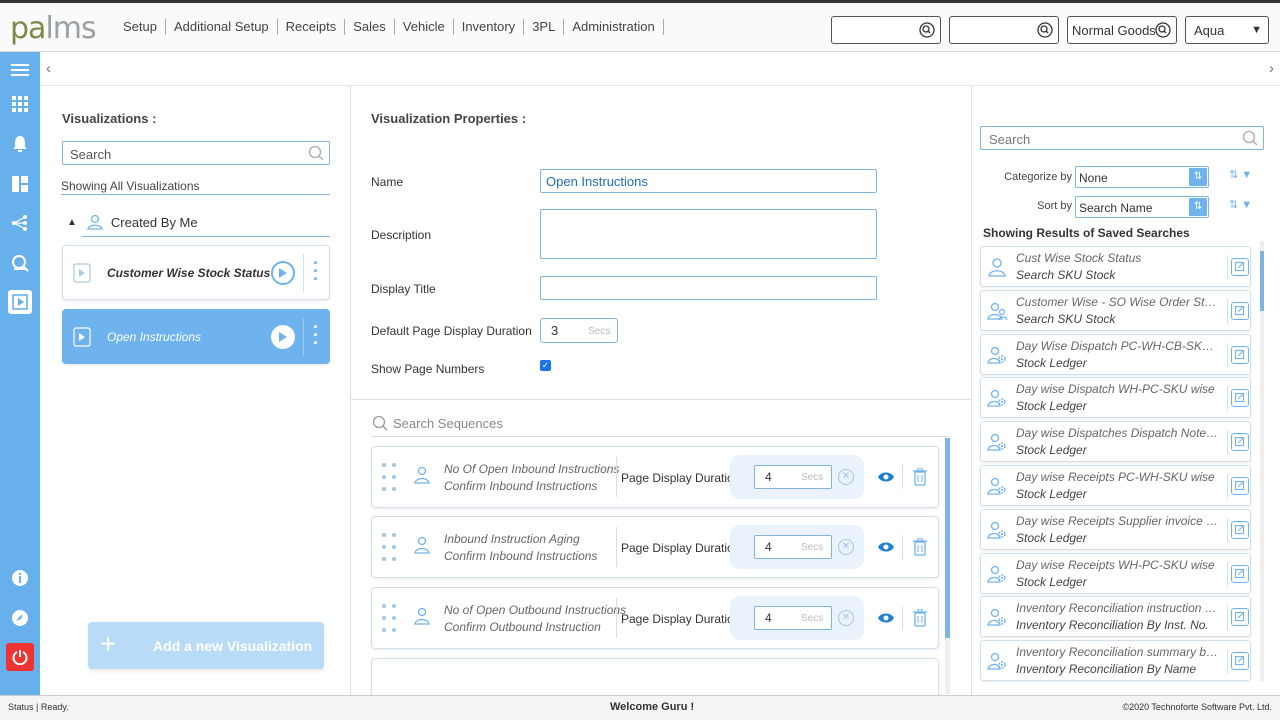 The width and height of the screenshot is (1280, 720). I want to click on app-logo: palms, so click(53, 28).